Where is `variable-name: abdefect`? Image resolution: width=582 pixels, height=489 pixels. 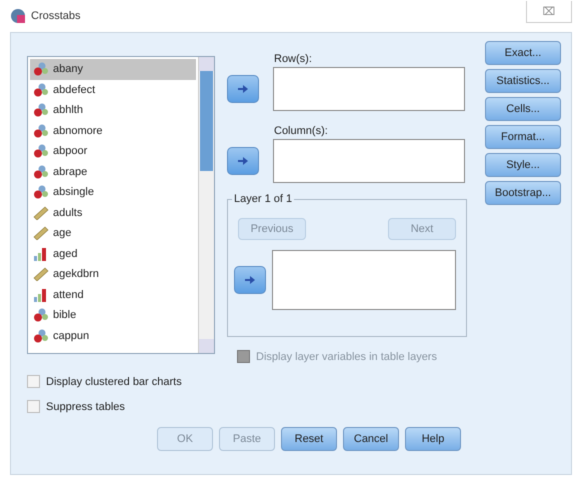
variable-name: abdefect is located at coordinates (74, 90).